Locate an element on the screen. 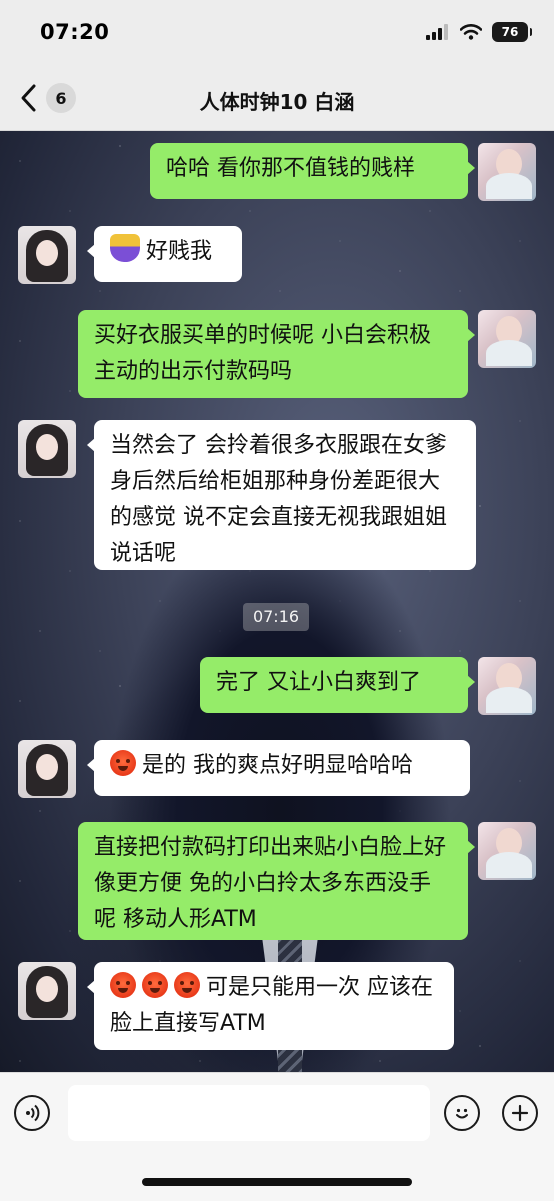 The height and width of the screenshot is (1201, 554). chat-header: 6 人体时钟10 白涵 is located at coordinates (277, 99).